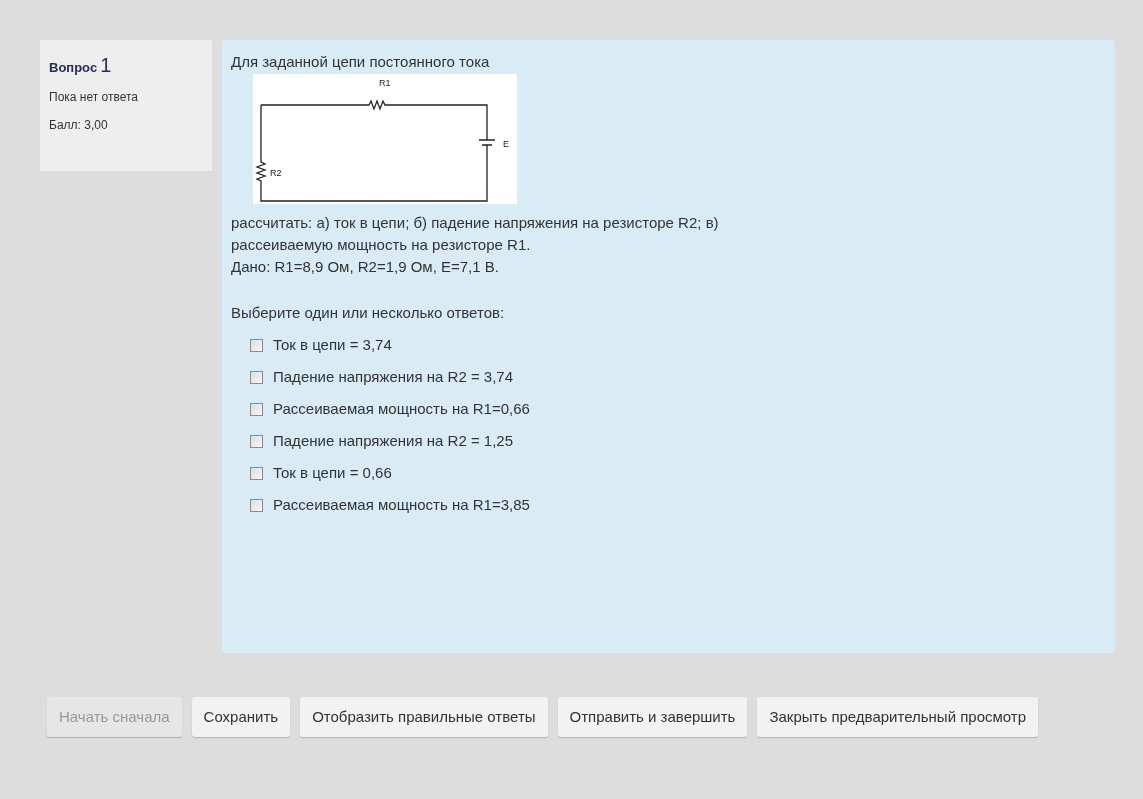 This screenshot has width=1143, height=799. I want to click on question-number: 1, so click(106, 65).